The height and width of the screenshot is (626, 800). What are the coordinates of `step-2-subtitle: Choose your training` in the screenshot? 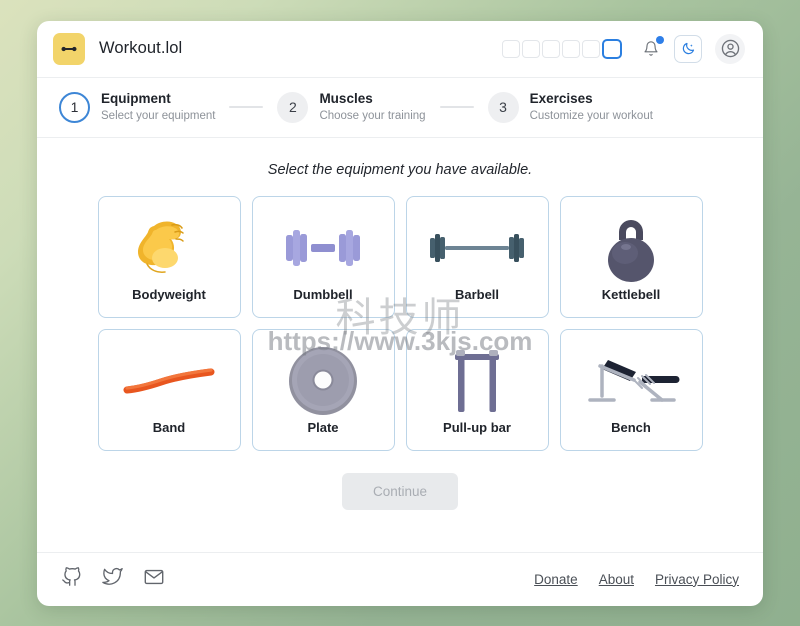 It's located at (372, 115).